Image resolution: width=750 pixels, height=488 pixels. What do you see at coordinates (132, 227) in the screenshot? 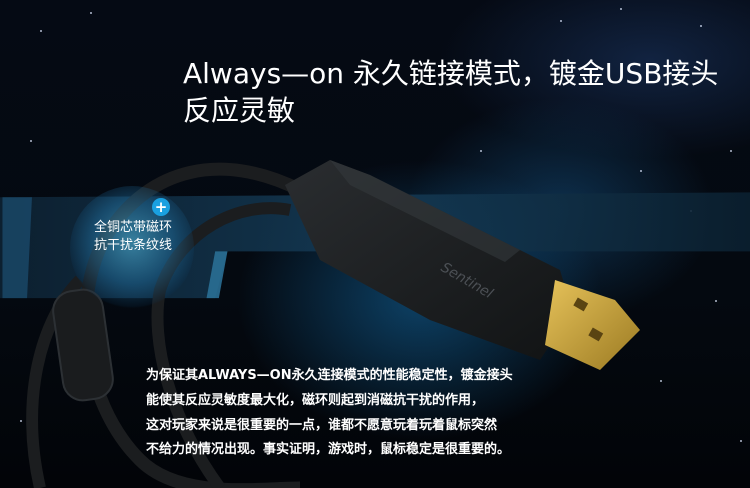
I see `callout-line1: 全铜芯带磁环` at bounding box center [132, 227].